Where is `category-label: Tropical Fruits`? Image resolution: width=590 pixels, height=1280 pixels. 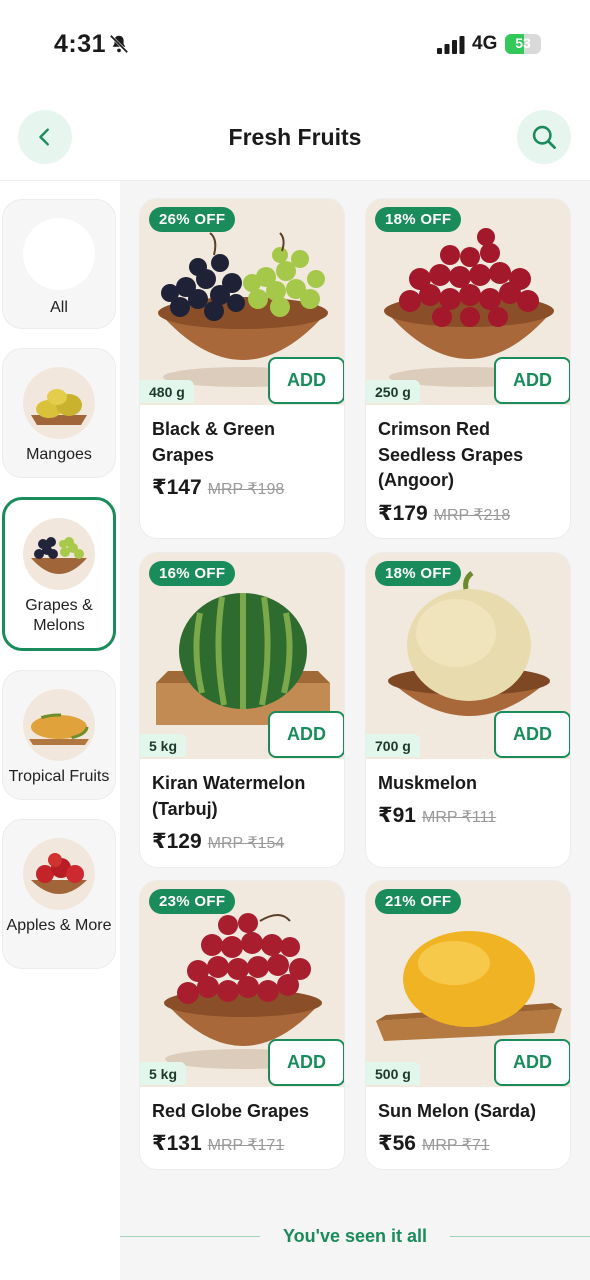 category-label: Tropical Fruits is located at coordinates (59, 776).